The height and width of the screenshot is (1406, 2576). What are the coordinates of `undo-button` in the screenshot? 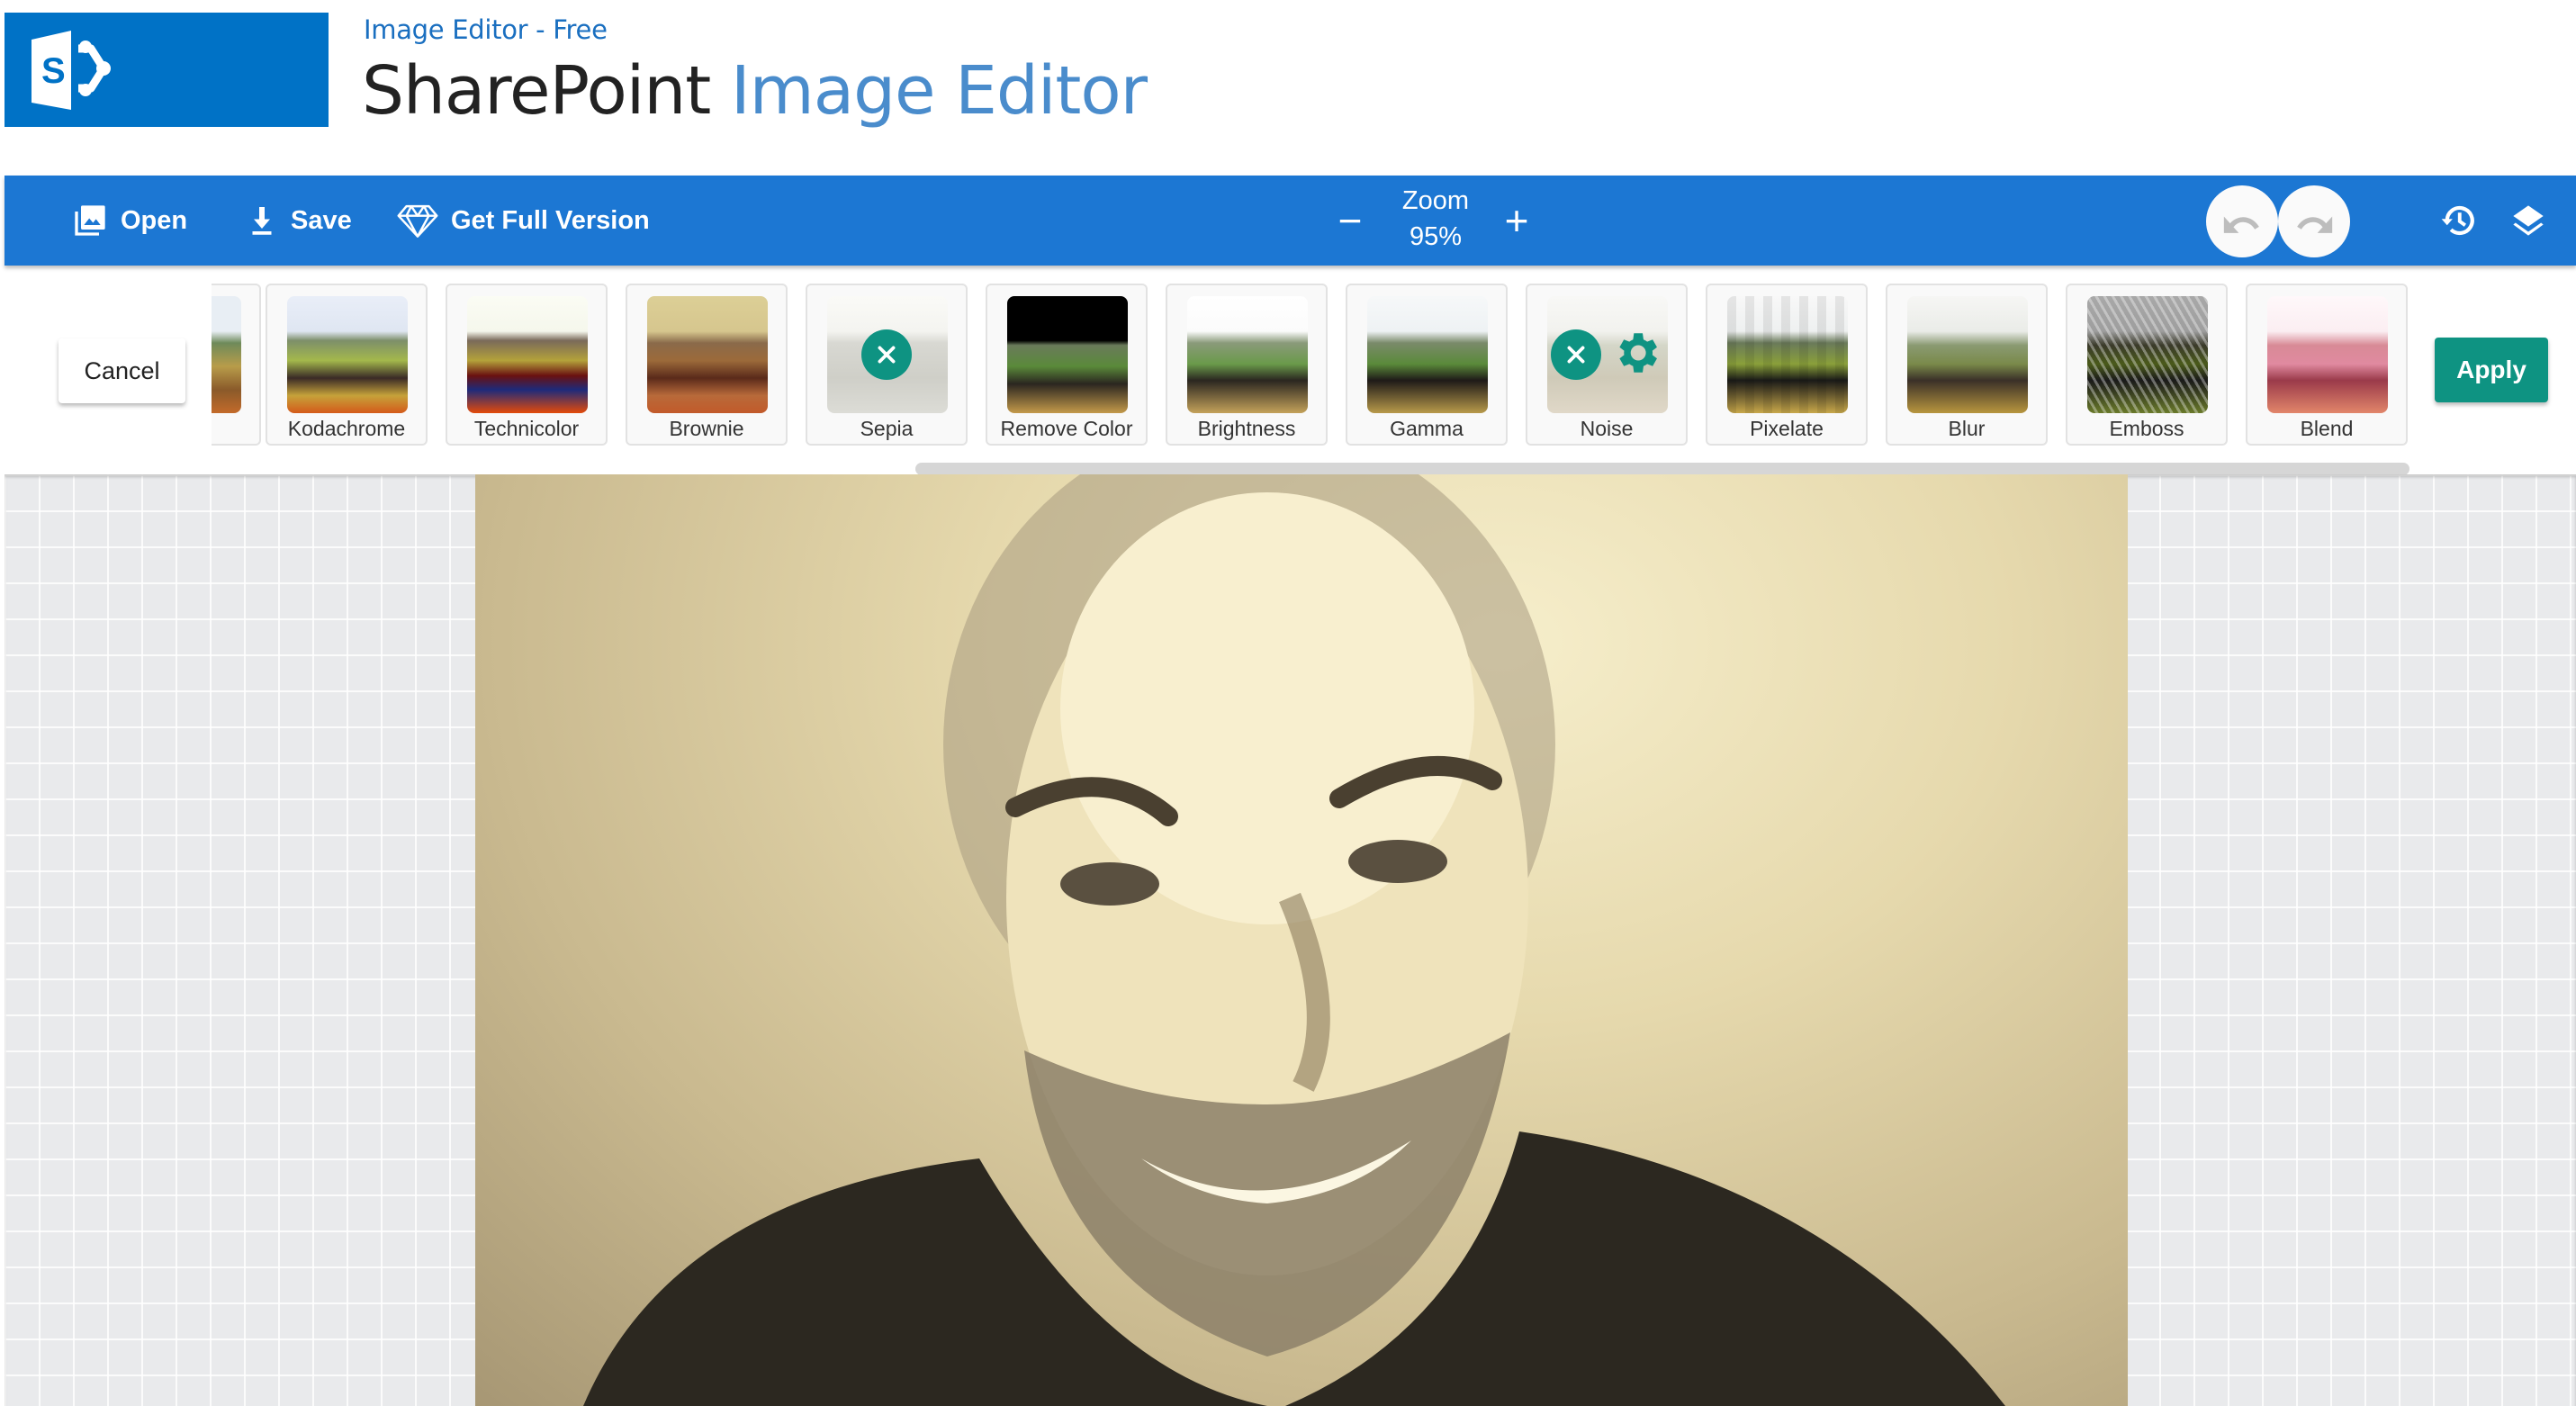 It's located at (2242, 221).